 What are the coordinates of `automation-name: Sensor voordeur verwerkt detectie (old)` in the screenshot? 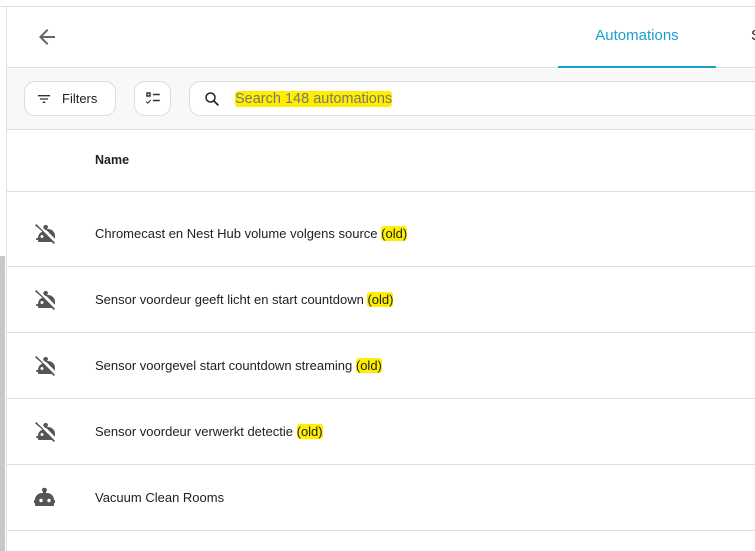 It's located at (209, 431).